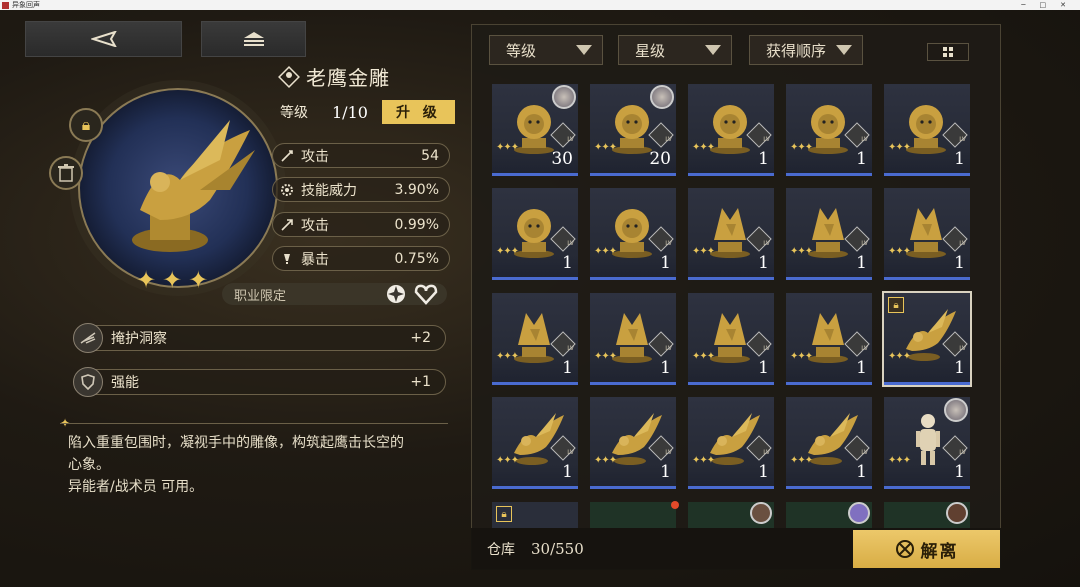 Image resolution: width=1080 pixels, height=587 pixels. Describe the element at coordinates (1050, 5) in the screenshot. I see `window-controls: ─ □ ✕` at that location.